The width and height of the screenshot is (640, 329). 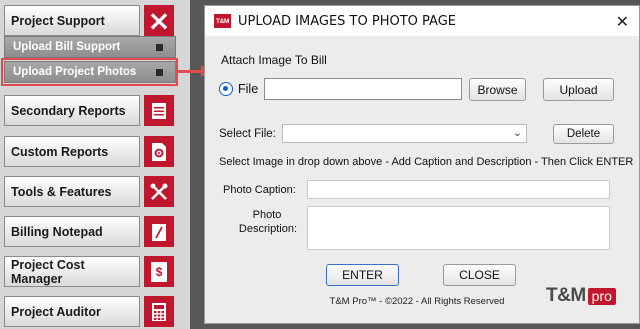 I want to click on close-button: CLOSE, so click(x=479, y=275).